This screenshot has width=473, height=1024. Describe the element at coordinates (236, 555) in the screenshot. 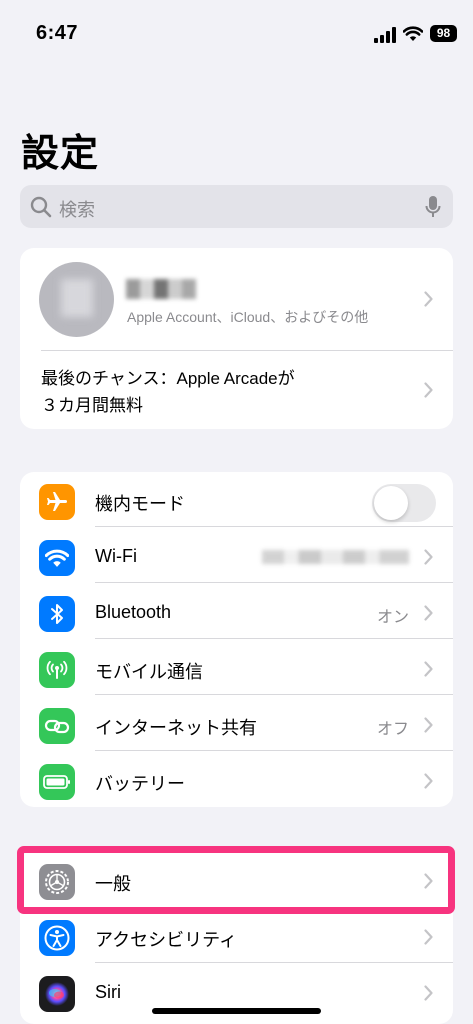

I see `settings-row-wifi: Wi-Fi` at that location.